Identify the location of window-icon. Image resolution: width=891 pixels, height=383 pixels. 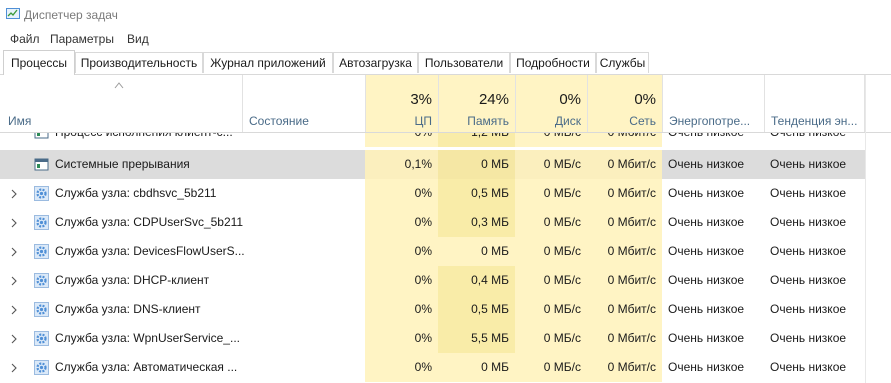
(41, 136).